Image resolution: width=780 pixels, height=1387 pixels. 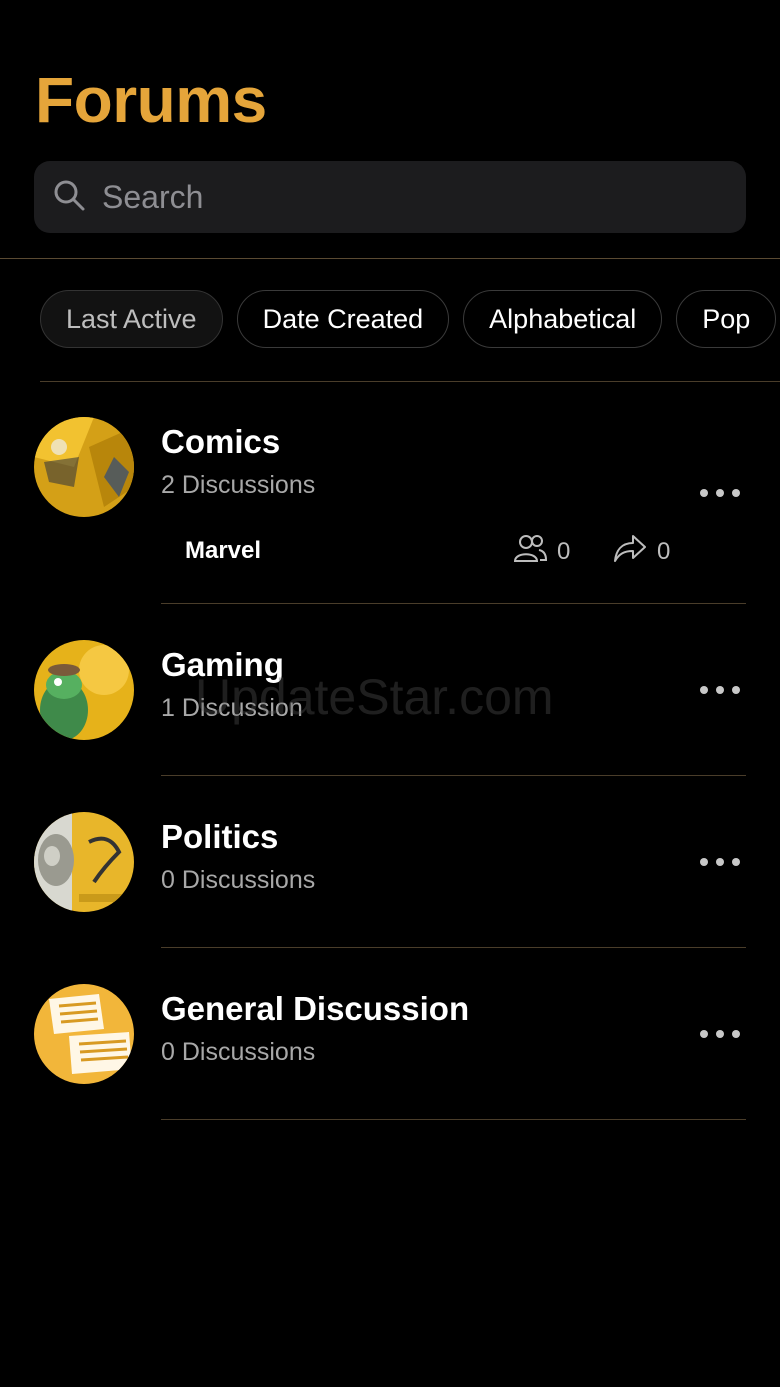 What do you see at coordinates (222, 664) in the screenshot?
I see `forum-name: Gaming` at bounding box center [222, 664].